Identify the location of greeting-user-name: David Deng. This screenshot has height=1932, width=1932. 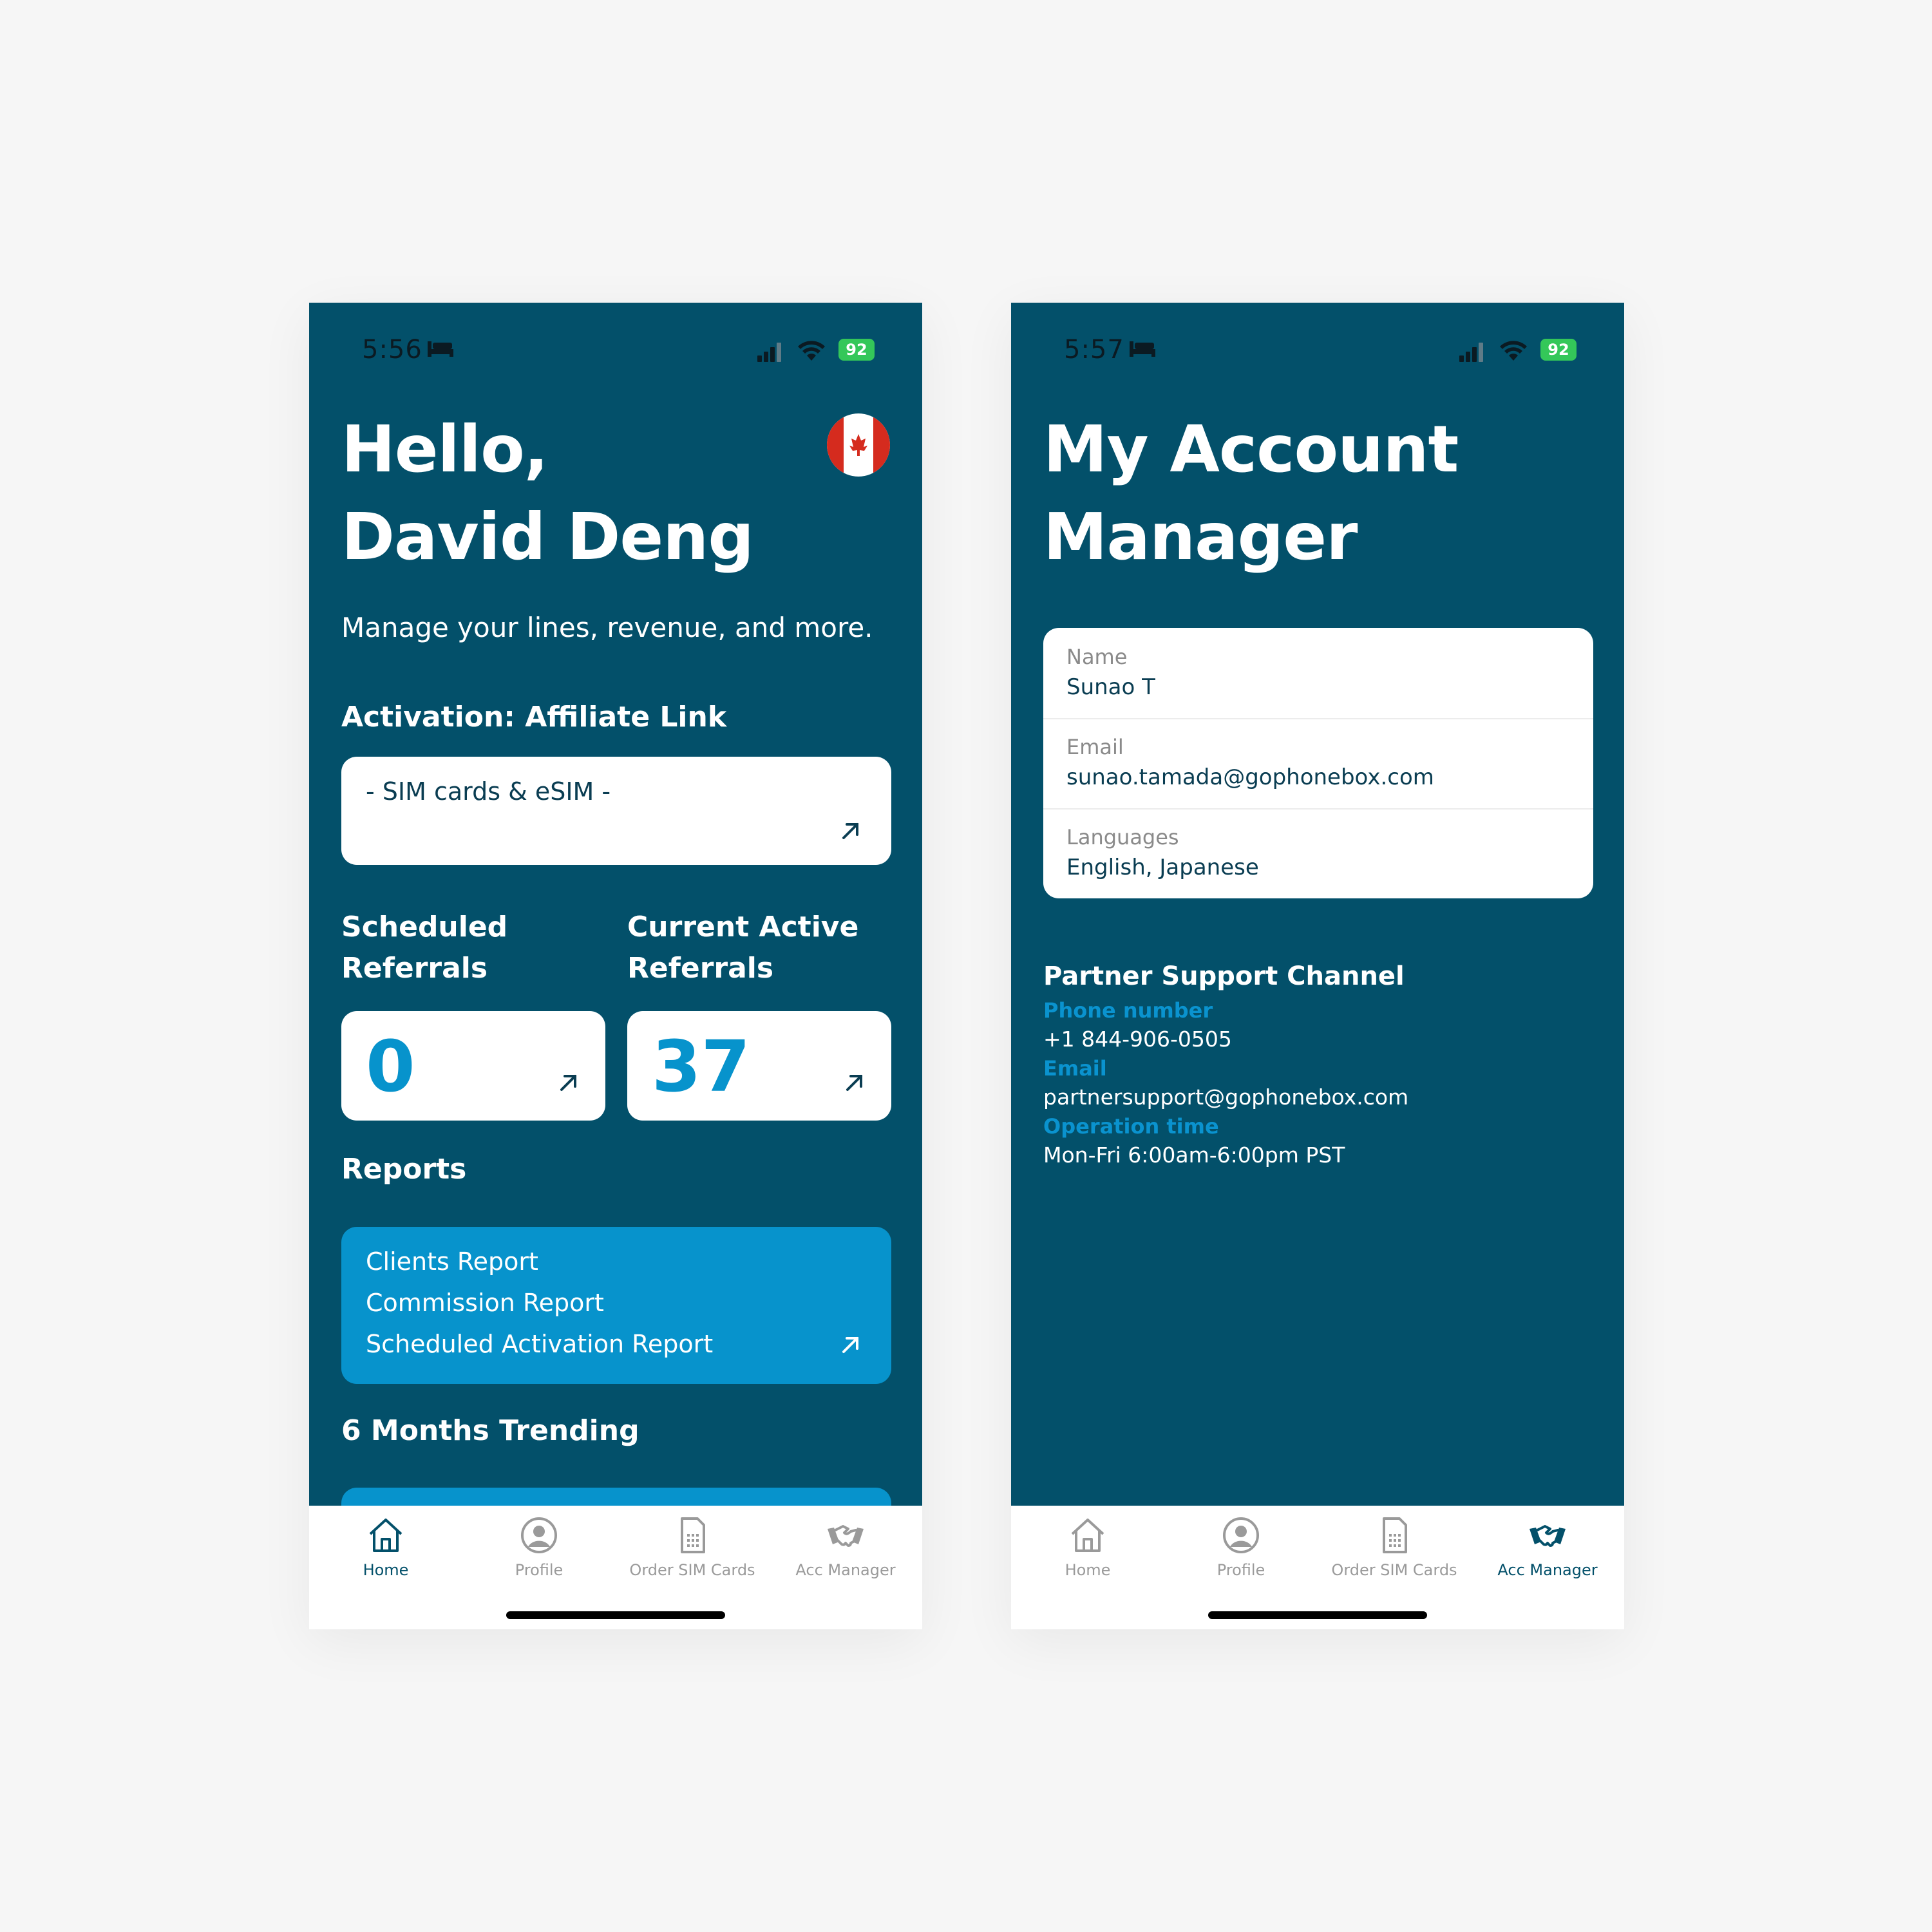
(547, 537).